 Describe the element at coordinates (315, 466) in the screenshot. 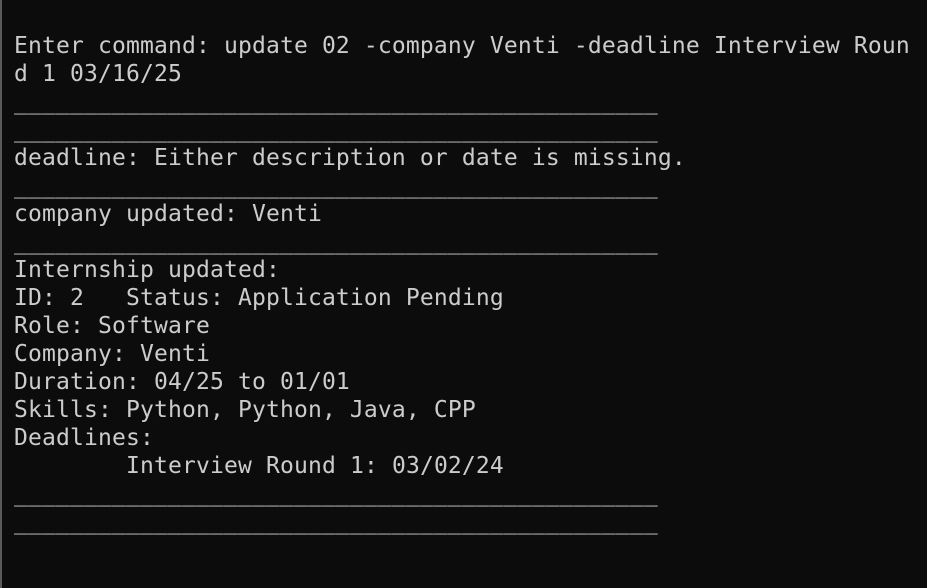

I see `deadline-item: Interview Round 1: 03/02/24` at that location.